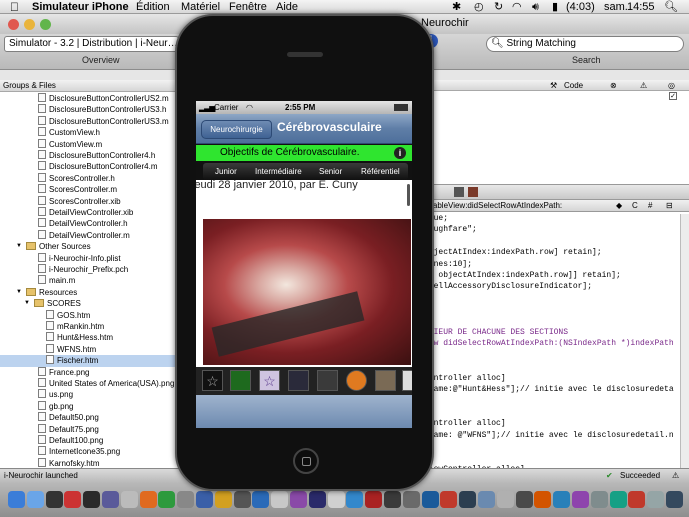  Describe the element at coordinates (287, 7) in the screenshot. I see `menu-help: Aide` at that location.